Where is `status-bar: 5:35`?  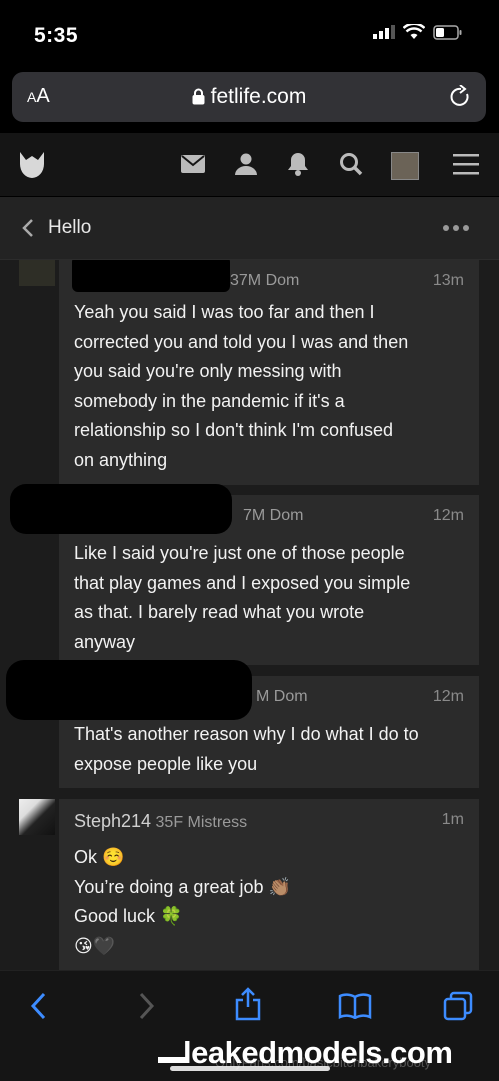
status-bar: 5:35 is located at coordinates (249, 31).